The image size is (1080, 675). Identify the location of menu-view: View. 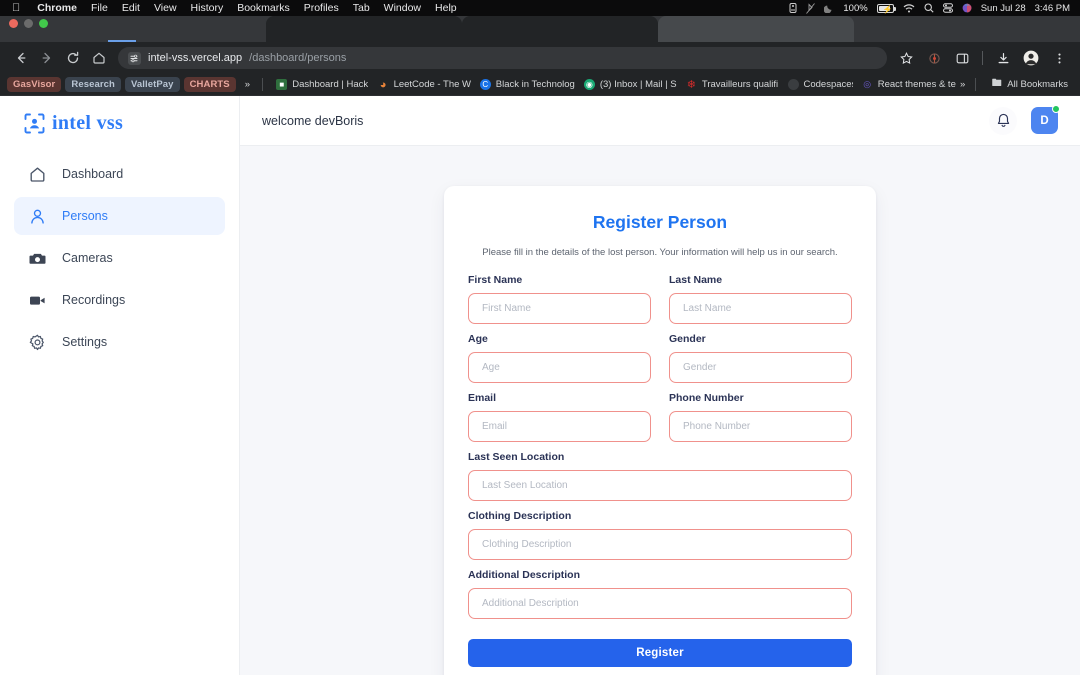
(165, 8).